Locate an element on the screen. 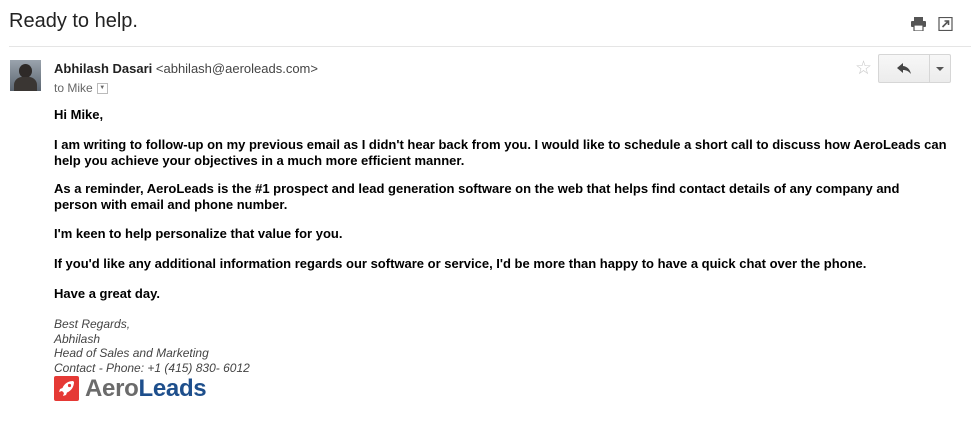 The image size is (971, 421). recipient-line: to Mike ▼ is located at coordinates (81, 88).